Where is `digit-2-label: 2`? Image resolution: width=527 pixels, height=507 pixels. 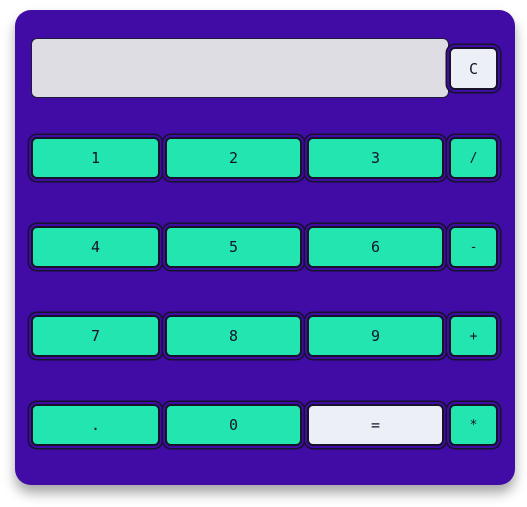 digit-2-label: 2 is located at coordinates (233, 158).